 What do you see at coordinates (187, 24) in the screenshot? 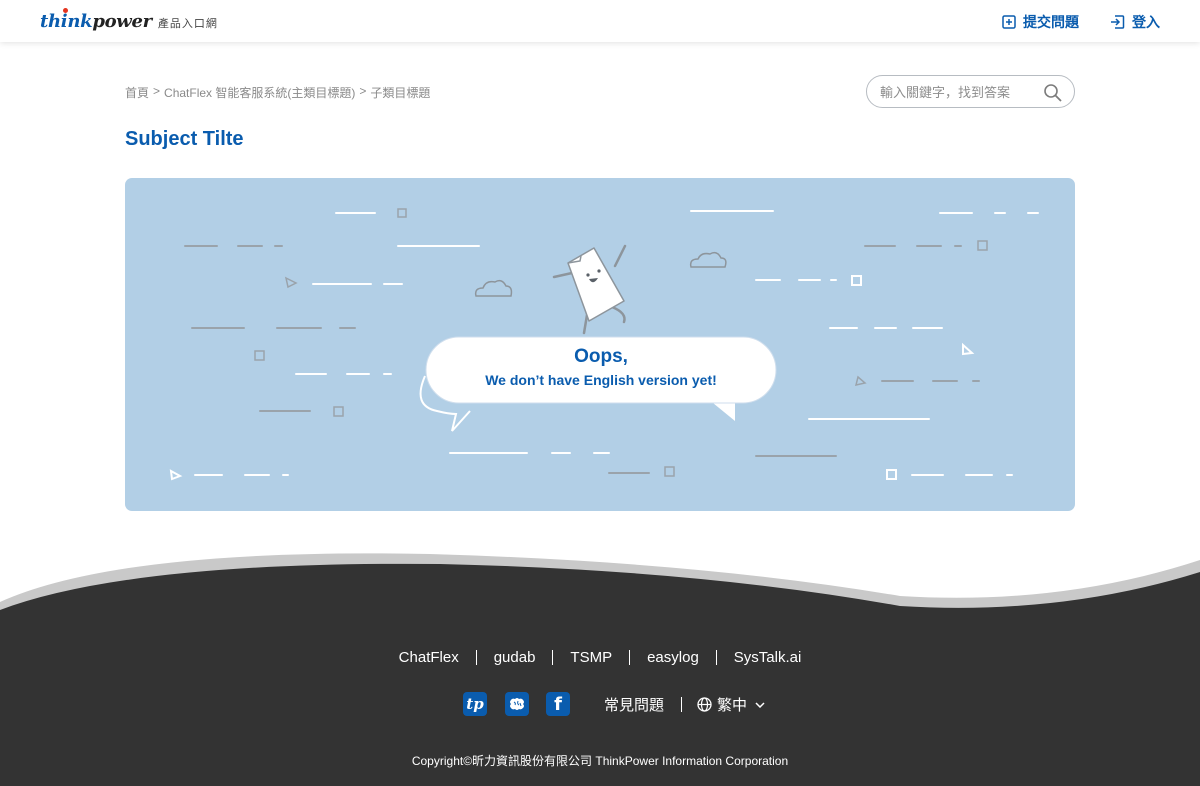
I see `logo-subtitle: 產品入口網` at bounding box center [187, 24].